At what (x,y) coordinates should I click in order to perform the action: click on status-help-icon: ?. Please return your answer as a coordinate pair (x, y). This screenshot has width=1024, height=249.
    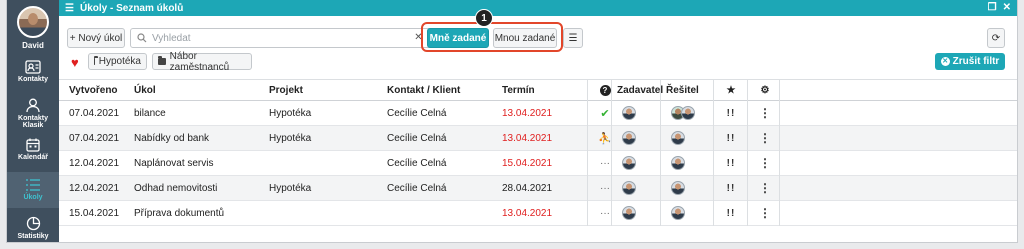
    Looking at the image, I should click on (605, 90).